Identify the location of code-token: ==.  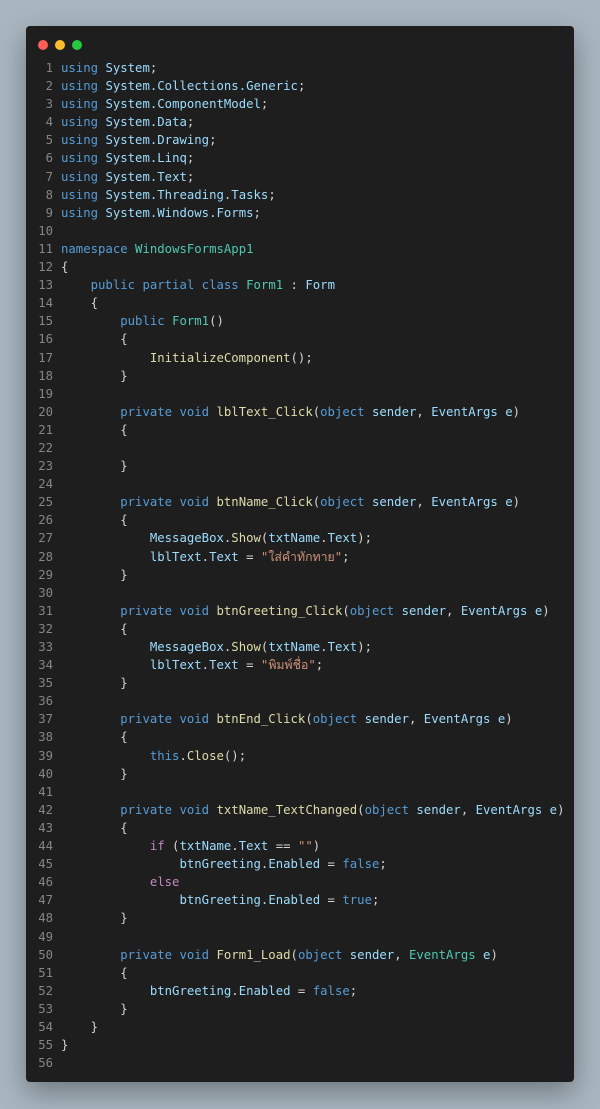
(283, 846).